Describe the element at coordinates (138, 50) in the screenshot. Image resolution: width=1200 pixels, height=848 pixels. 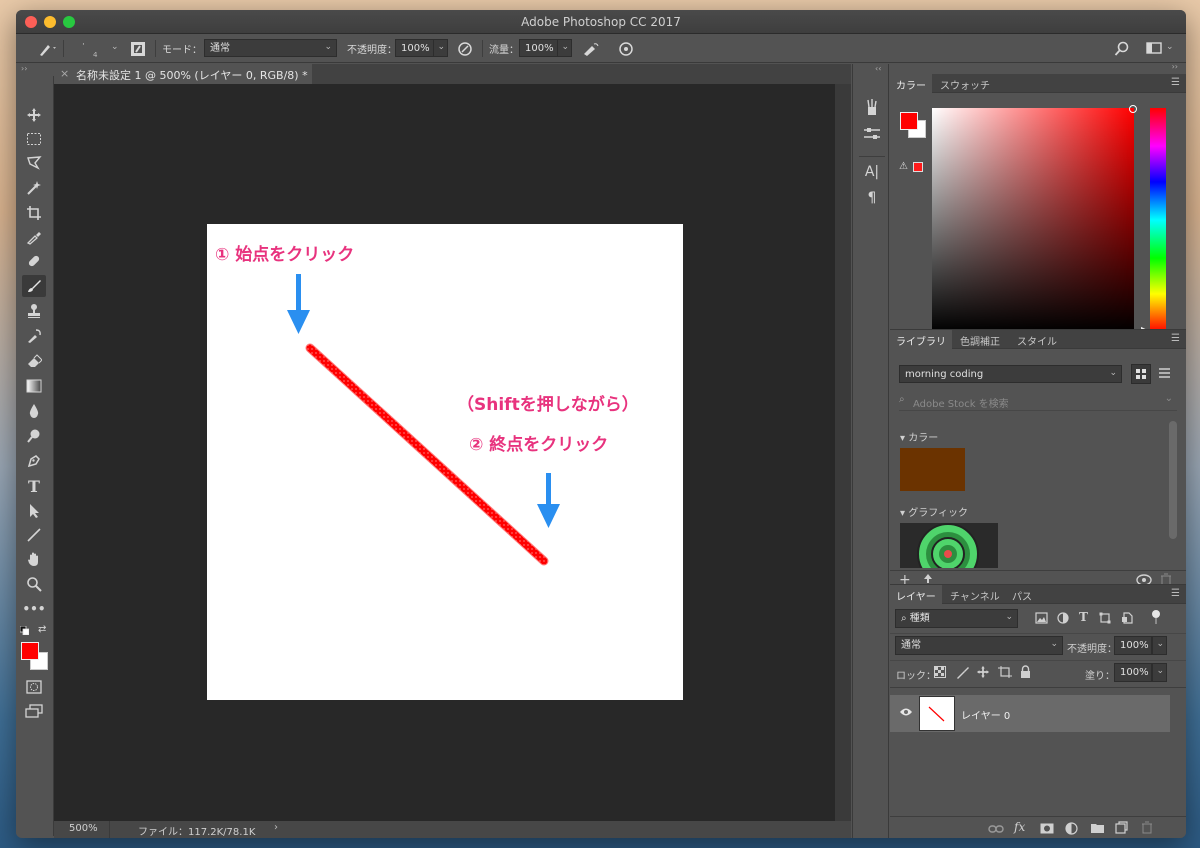
I see `brush-panel-toggle-icon` at that location.